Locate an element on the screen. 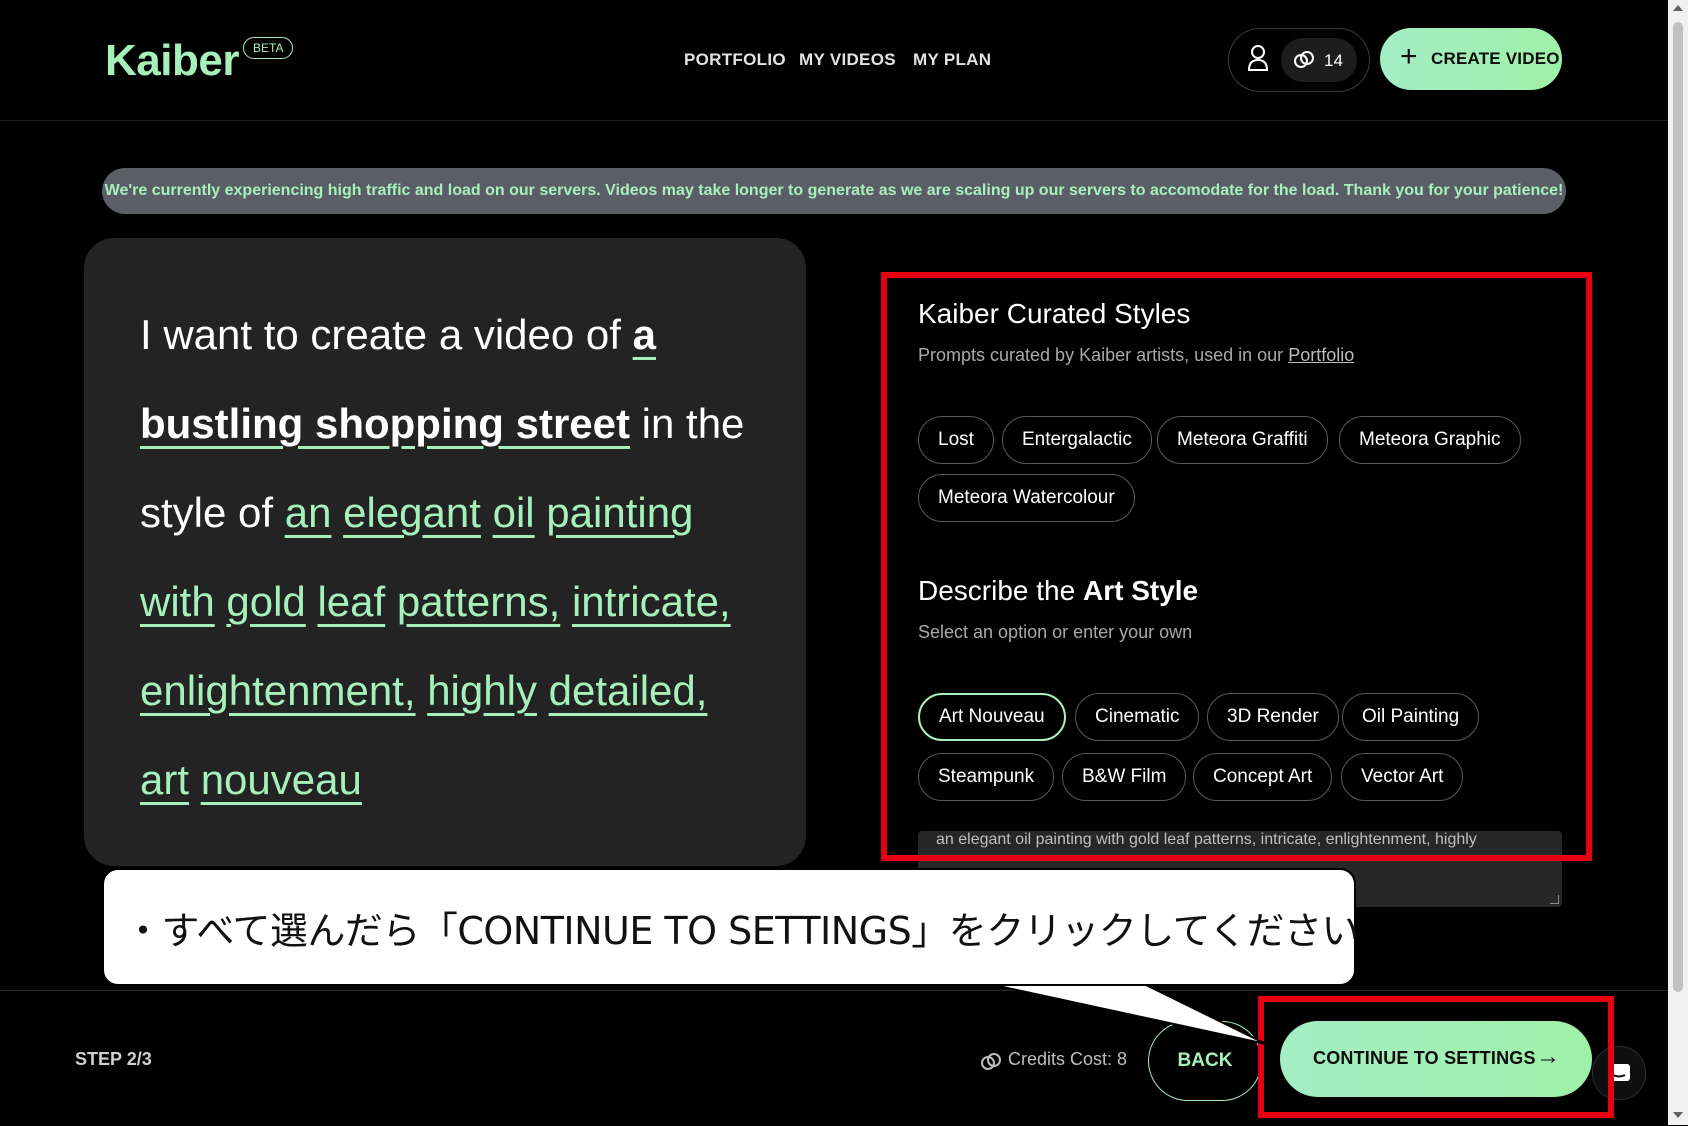 The width and height of the screenshot is (1688, 1126). style-word: with is located at coordinates (177, 601).